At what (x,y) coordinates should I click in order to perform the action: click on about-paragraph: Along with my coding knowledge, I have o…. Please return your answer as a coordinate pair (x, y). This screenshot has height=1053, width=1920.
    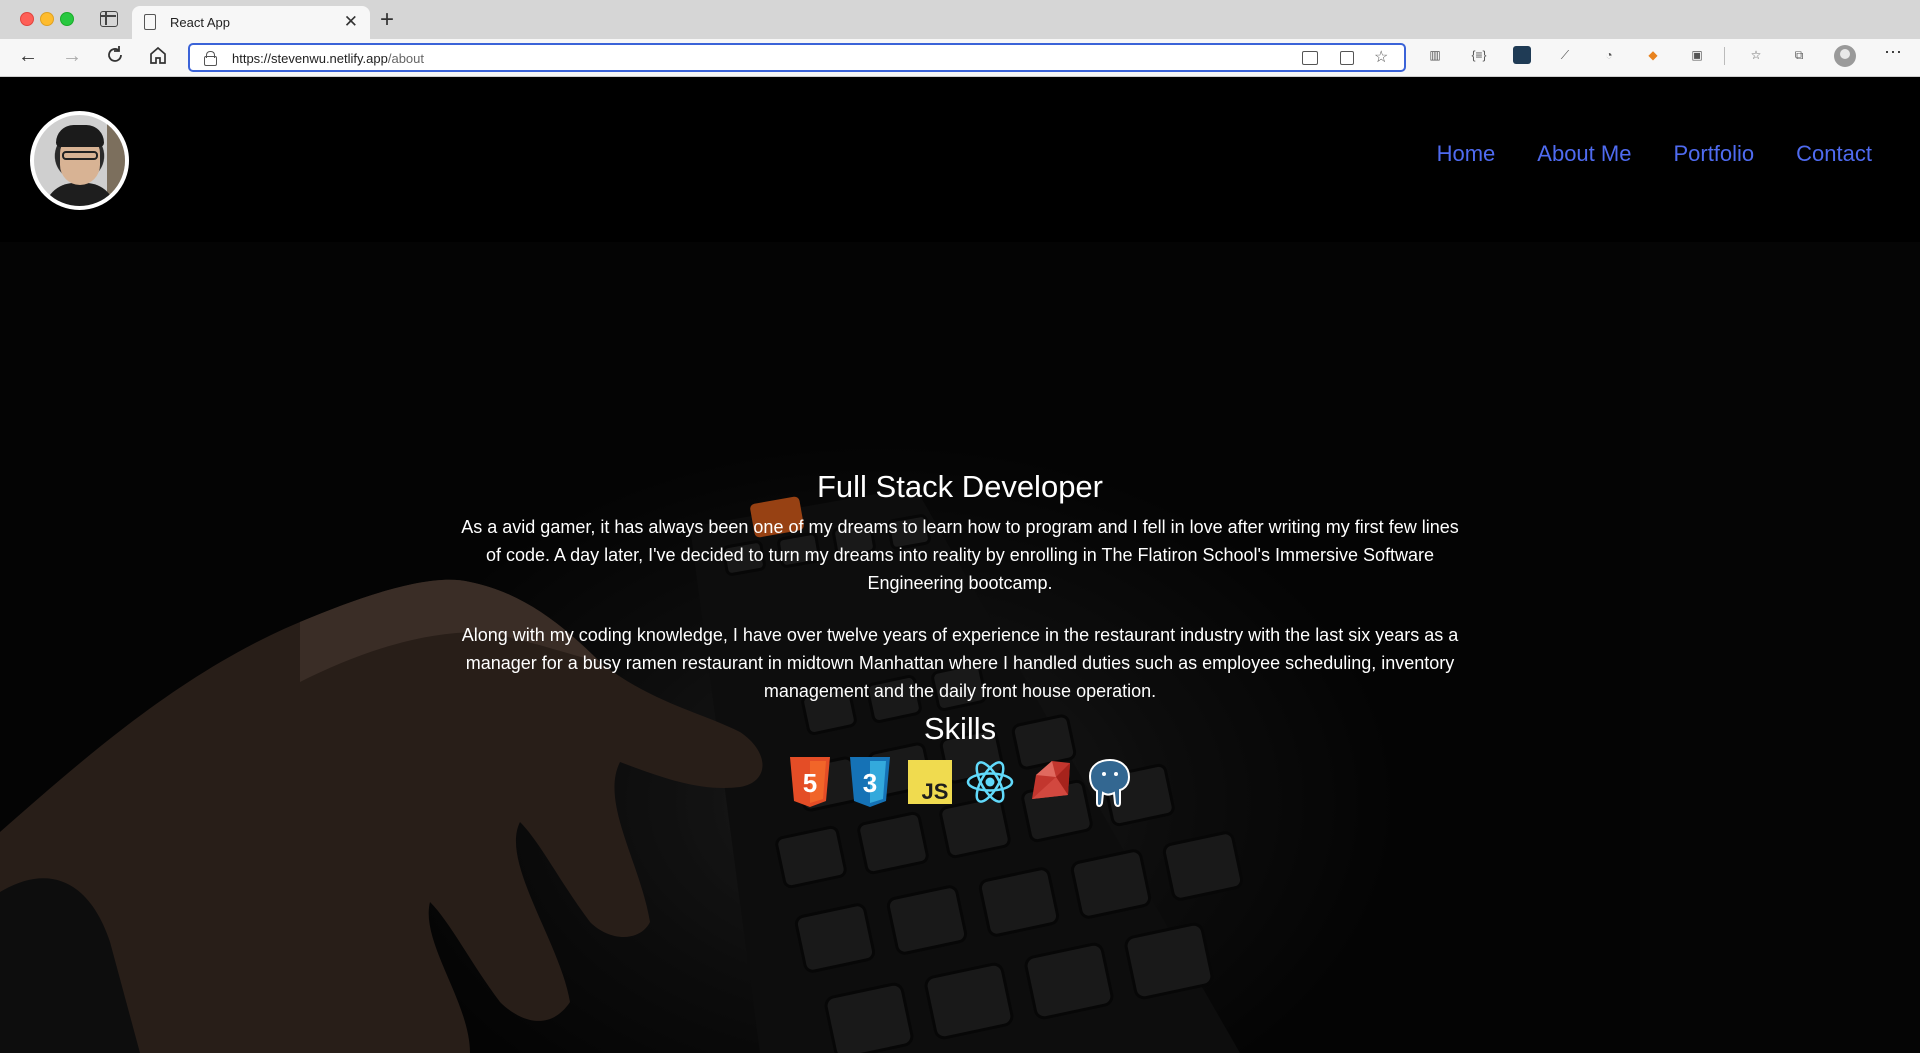
    Looking at the image, I should click on (960, 663).